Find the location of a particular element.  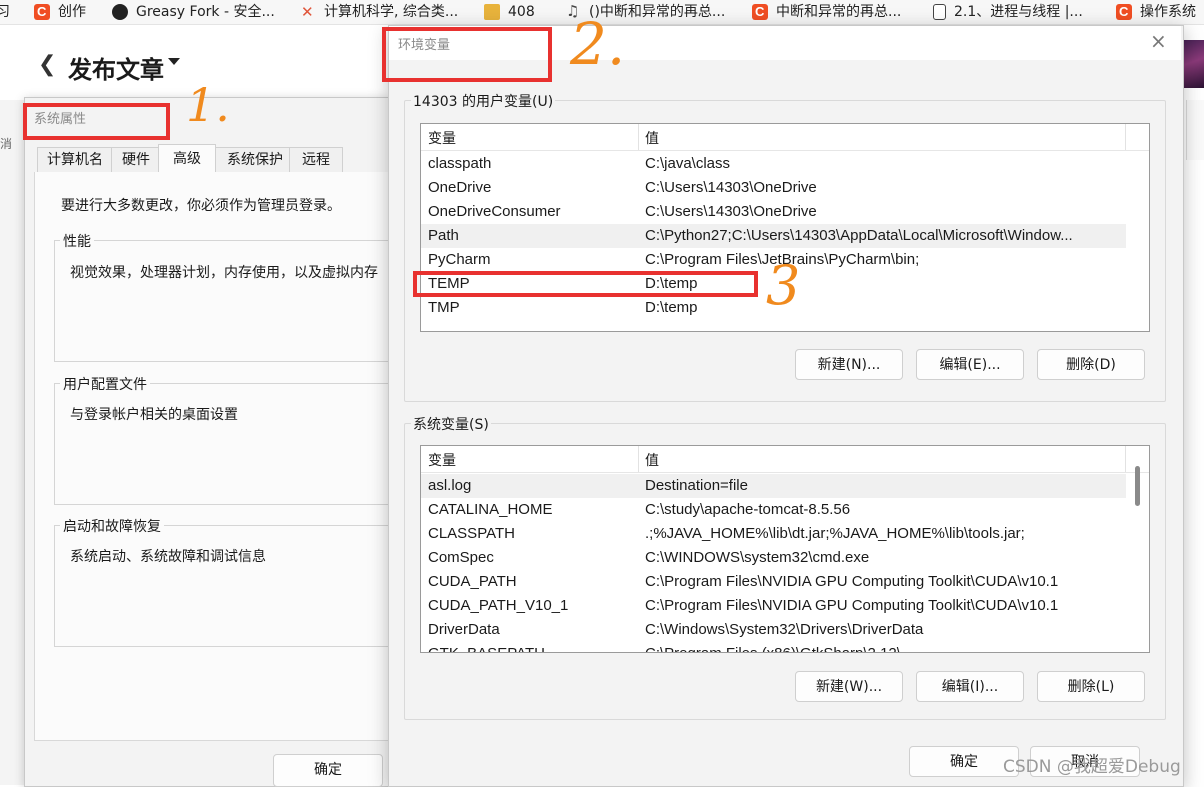

bookmark-item: 408 is located at coordinates (509, 12).